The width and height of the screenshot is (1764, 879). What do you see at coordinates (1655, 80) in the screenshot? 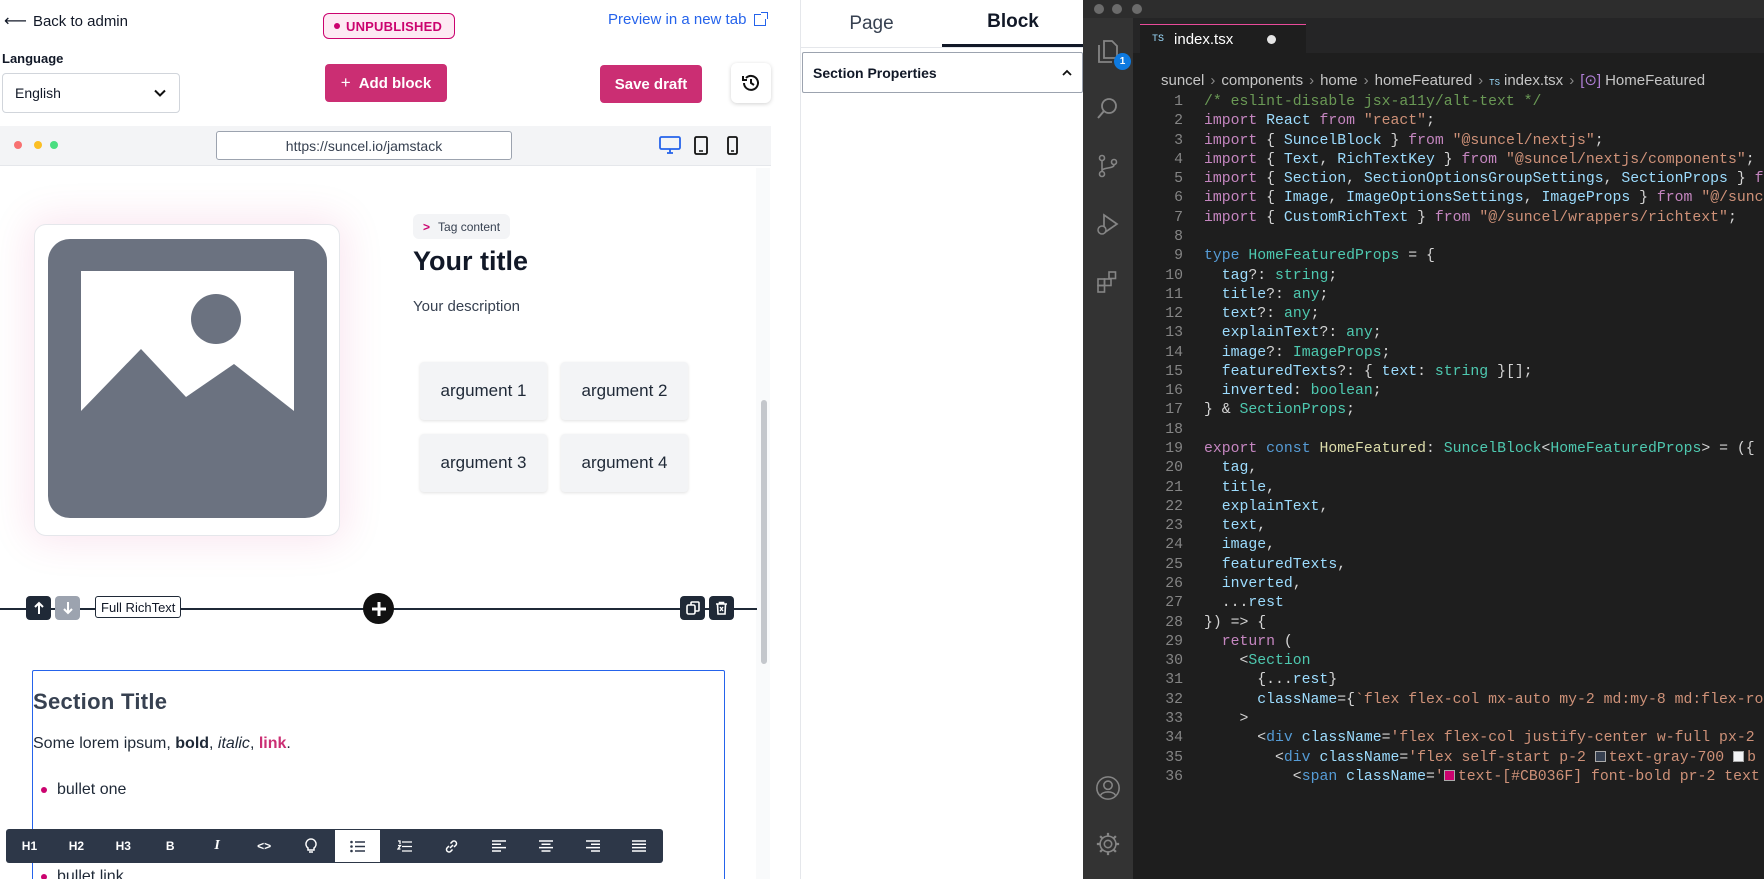
I see `breadcrumb-item: HomeFeatured` at bounding box center [1655, 80].